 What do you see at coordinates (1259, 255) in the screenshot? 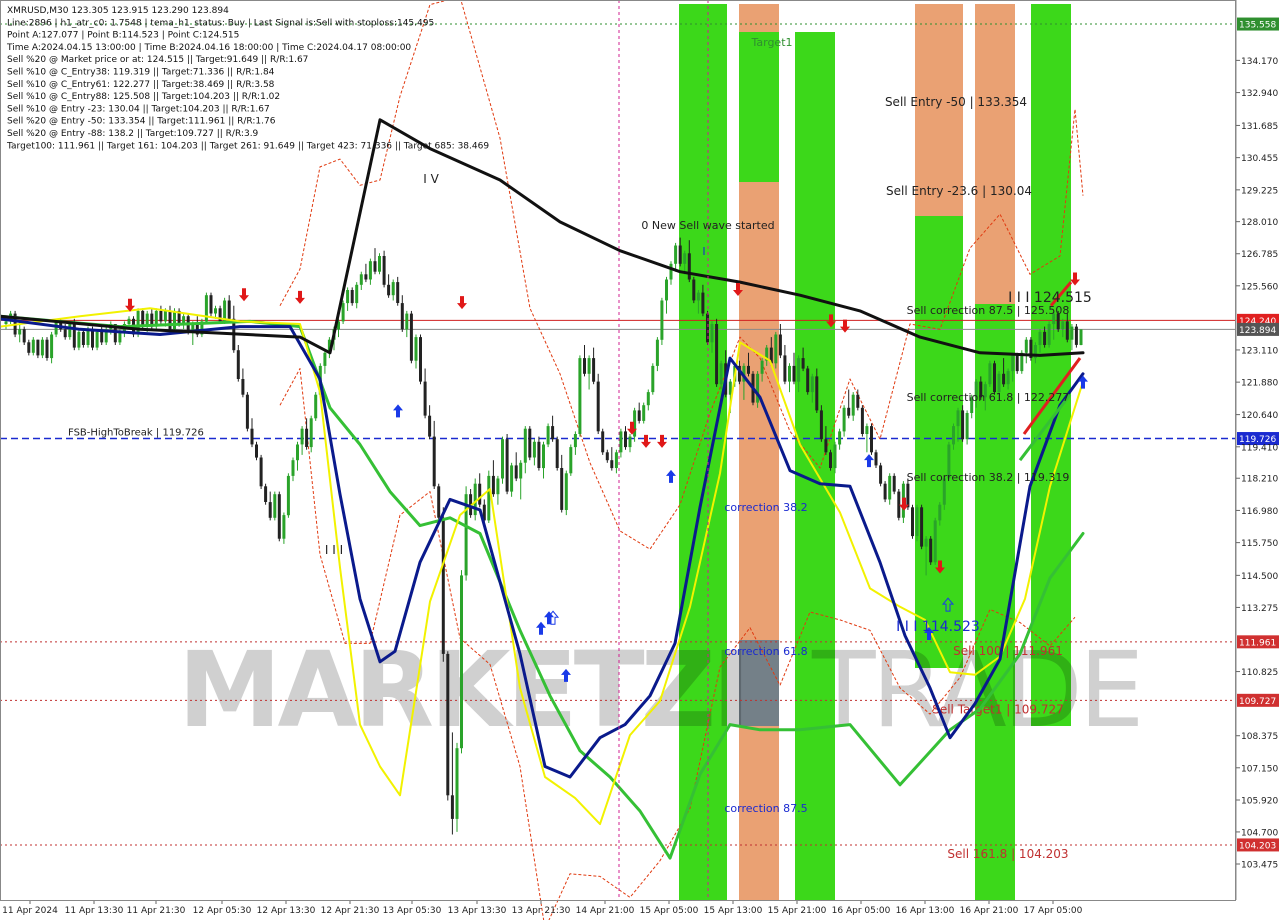
I see `price-tick-label: 126.785` at bounding box center [1259, 255].